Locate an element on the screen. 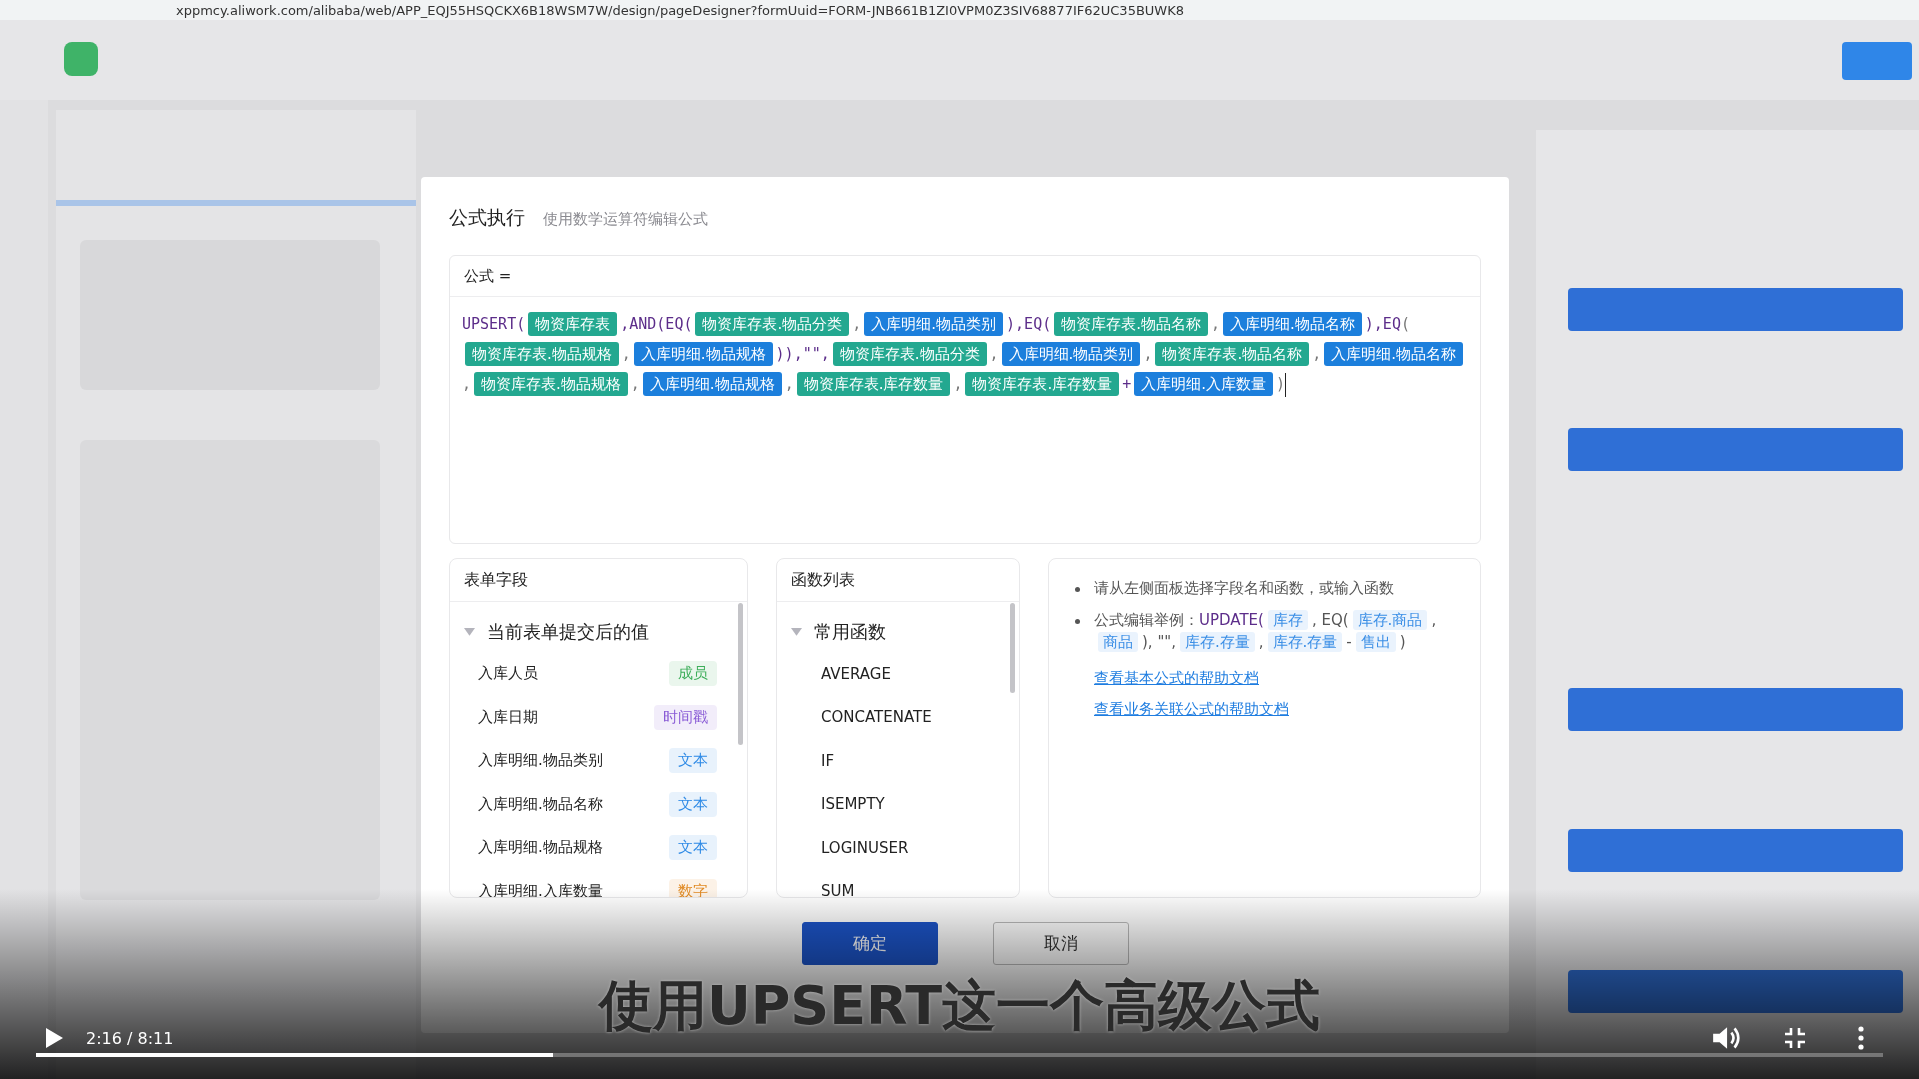  field-item: 入库明细.物品规格 is located at coordinates (540, 848).